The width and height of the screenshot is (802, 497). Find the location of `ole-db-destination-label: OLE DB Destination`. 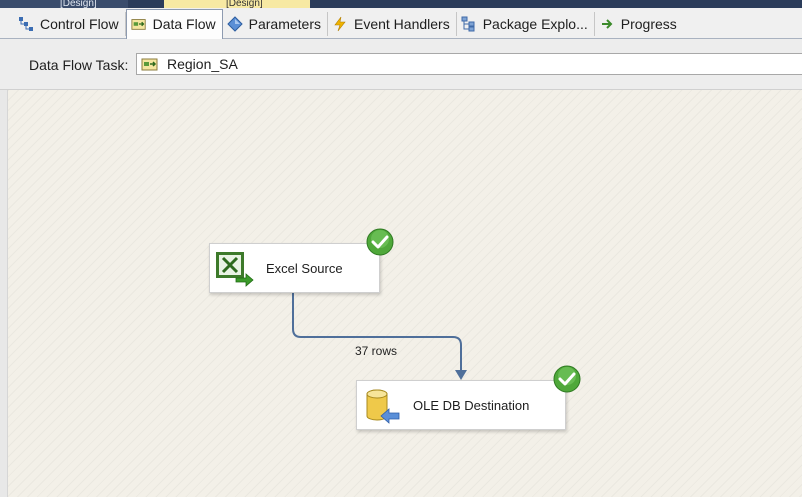

ole-db-destination-label: OLE DB Destination is located at coordinates (471, 405).